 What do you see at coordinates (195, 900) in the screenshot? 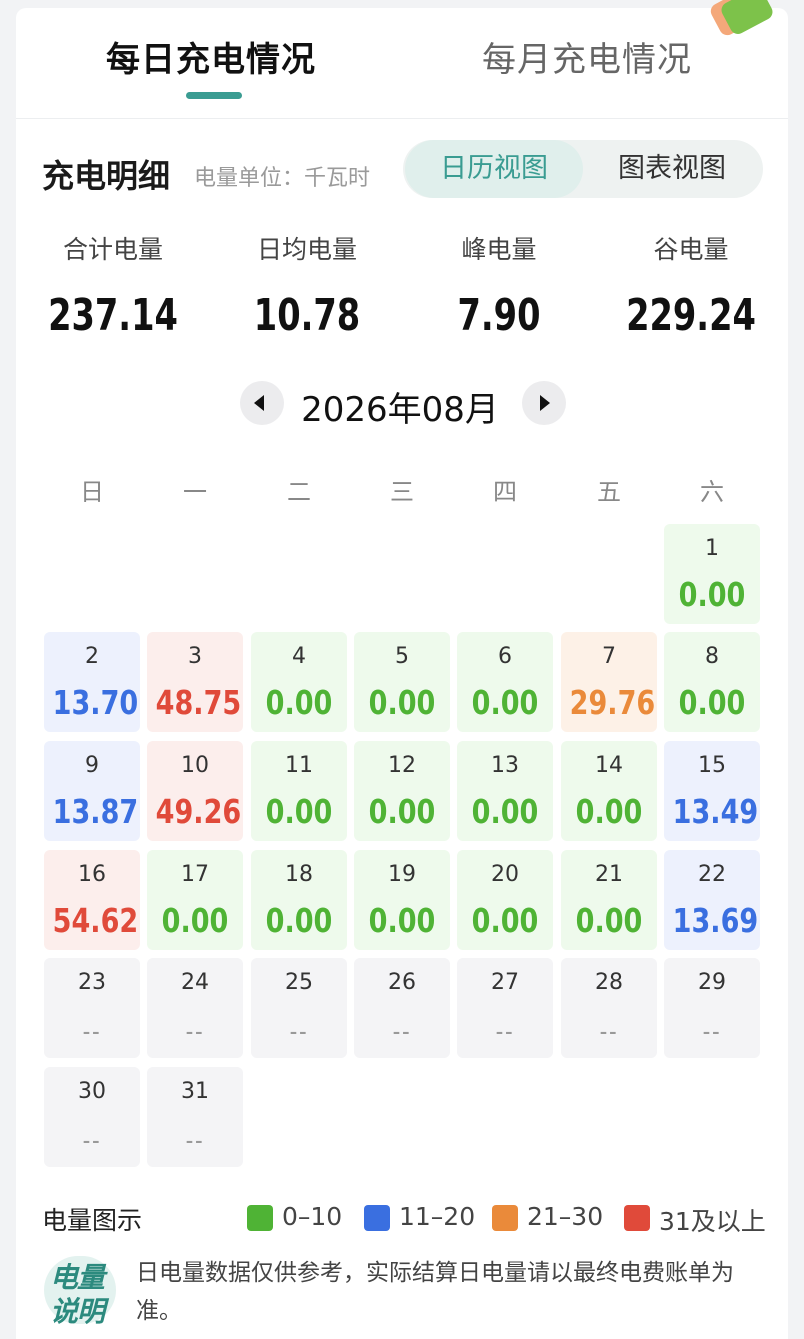
I see `calendar-day-cell: 17 0.00` at bounding box center [195, 900].